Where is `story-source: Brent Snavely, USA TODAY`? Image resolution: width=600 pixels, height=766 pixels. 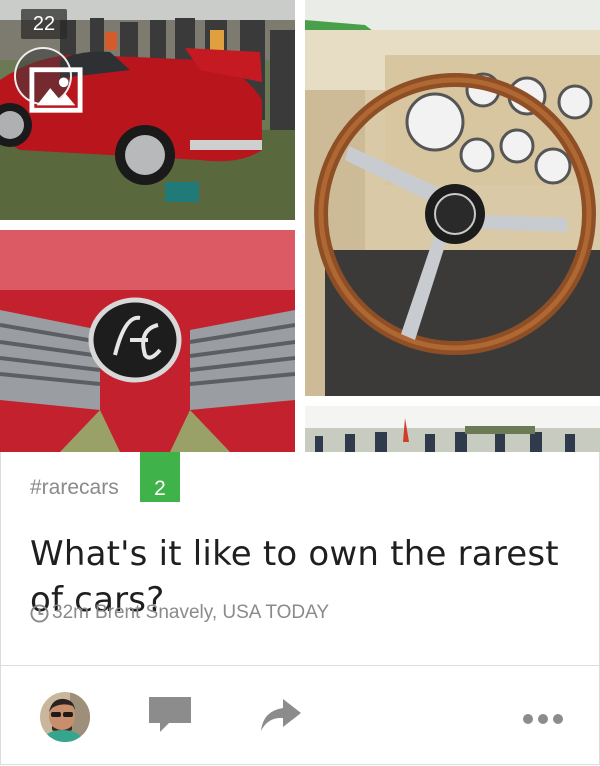
story-source: Brent Snavely, USA TODAY is located at coordinates (212, 612).